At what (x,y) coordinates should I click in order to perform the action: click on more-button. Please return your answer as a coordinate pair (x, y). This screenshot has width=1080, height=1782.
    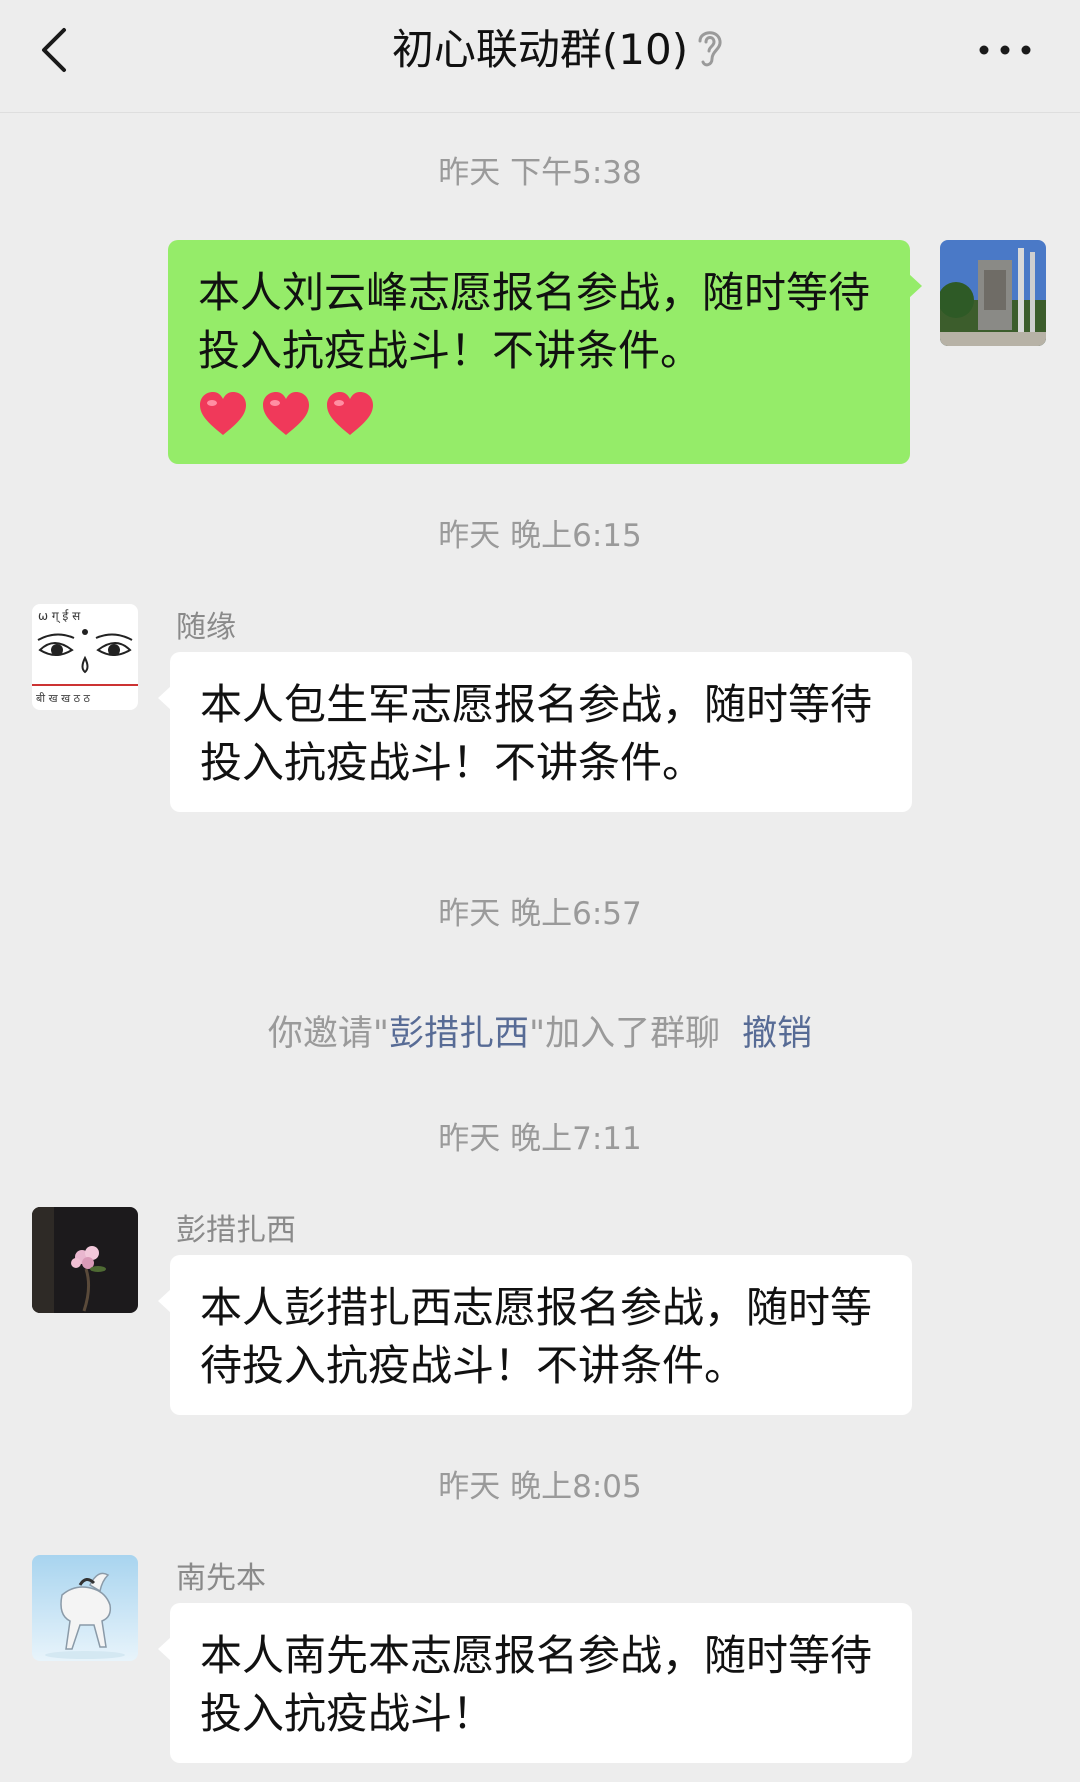
    Looking at the image, I should click on (1005, 50).